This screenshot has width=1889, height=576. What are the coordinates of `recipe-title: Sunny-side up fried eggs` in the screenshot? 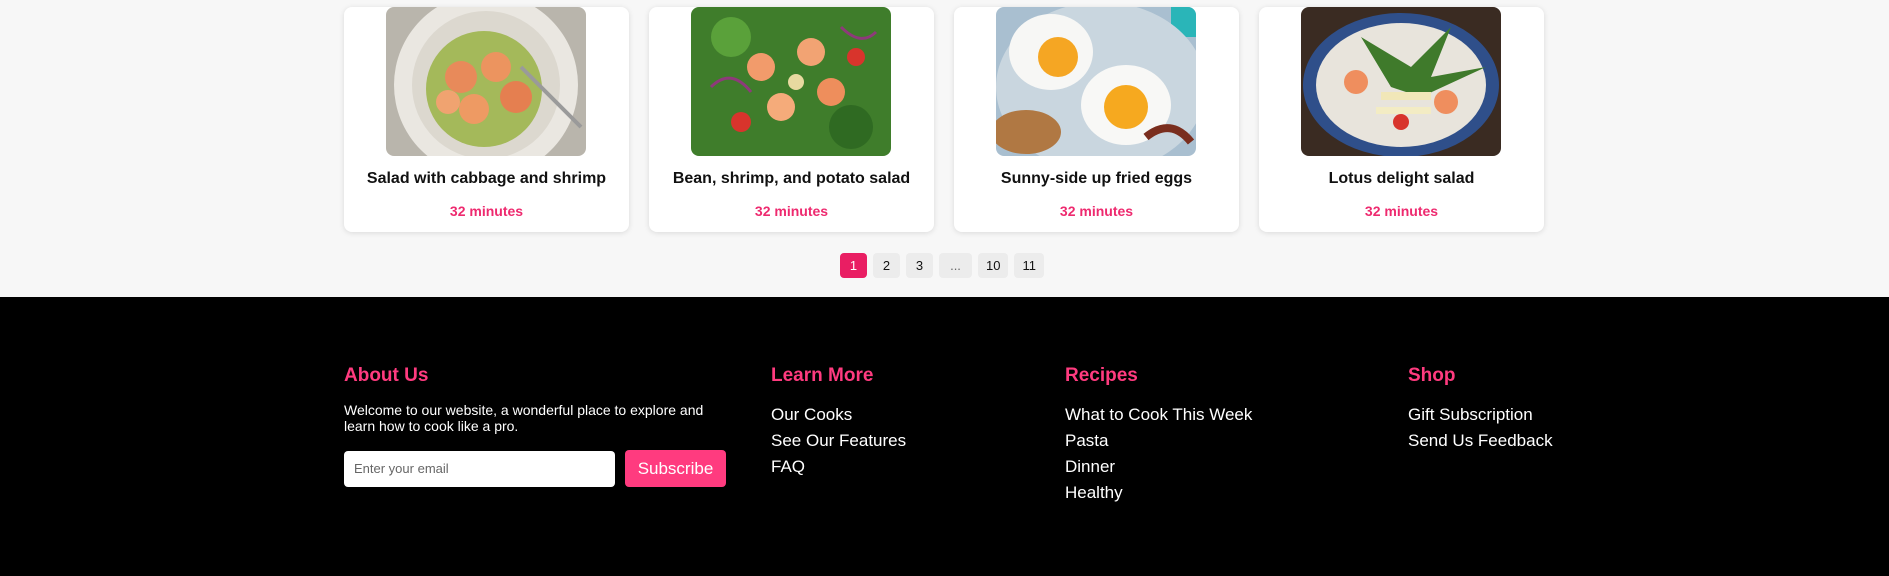 It's located at (1096, 179).